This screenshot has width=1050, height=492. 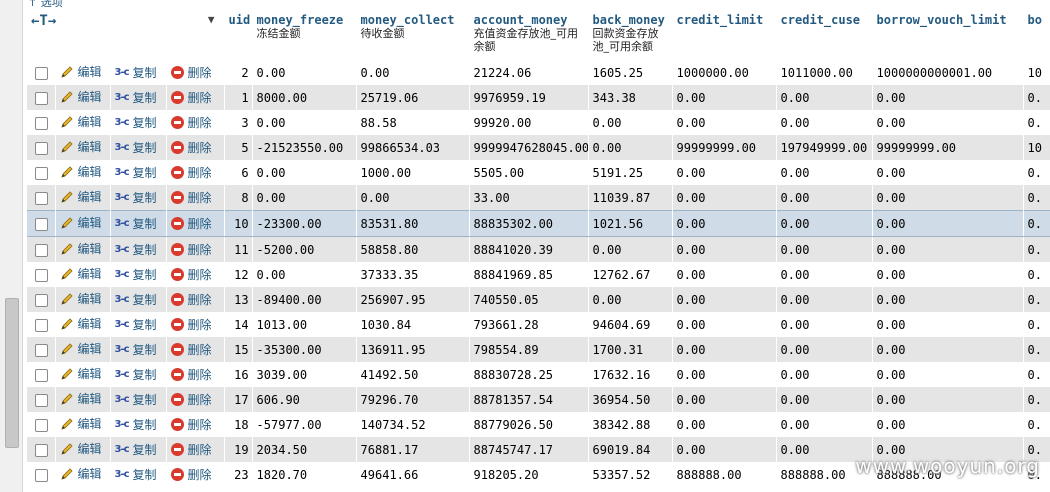 What do you see at coordinates (238, 35) in the screenshot?
I see `column-header-uid: uid` at bounding box center [238, 35].